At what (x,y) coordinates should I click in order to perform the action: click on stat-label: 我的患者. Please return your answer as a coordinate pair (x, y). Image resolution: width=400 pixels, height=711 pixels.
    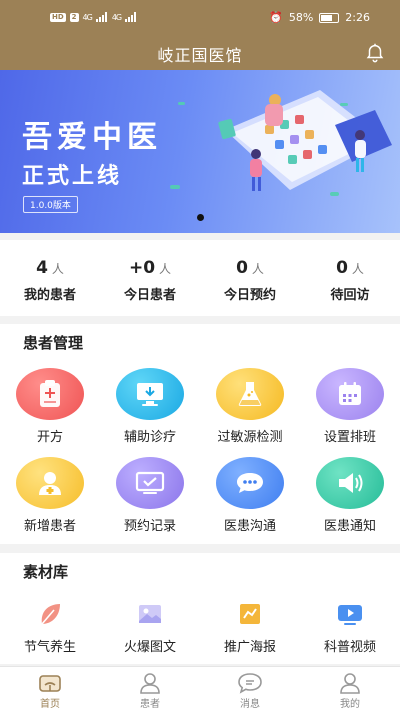
    Looking at the image, I should click on (49, 295).